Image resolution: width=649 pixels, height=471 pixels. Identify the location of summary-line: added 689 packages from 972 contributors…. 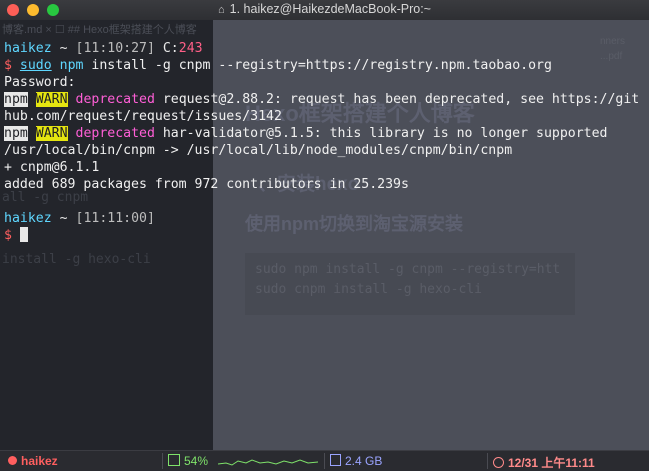
(206, 184).